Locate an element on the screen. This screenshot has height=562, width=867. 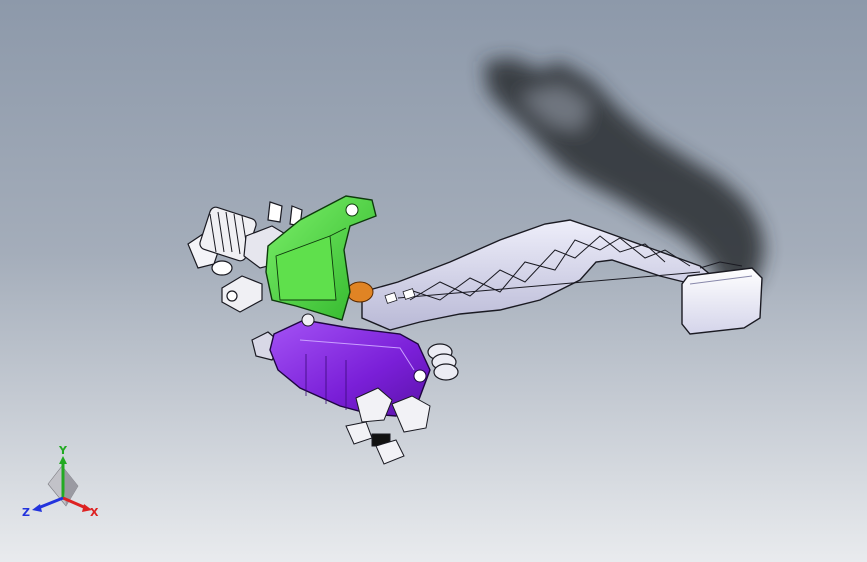
z-axis-arrow is located at coordinates (37, 508).